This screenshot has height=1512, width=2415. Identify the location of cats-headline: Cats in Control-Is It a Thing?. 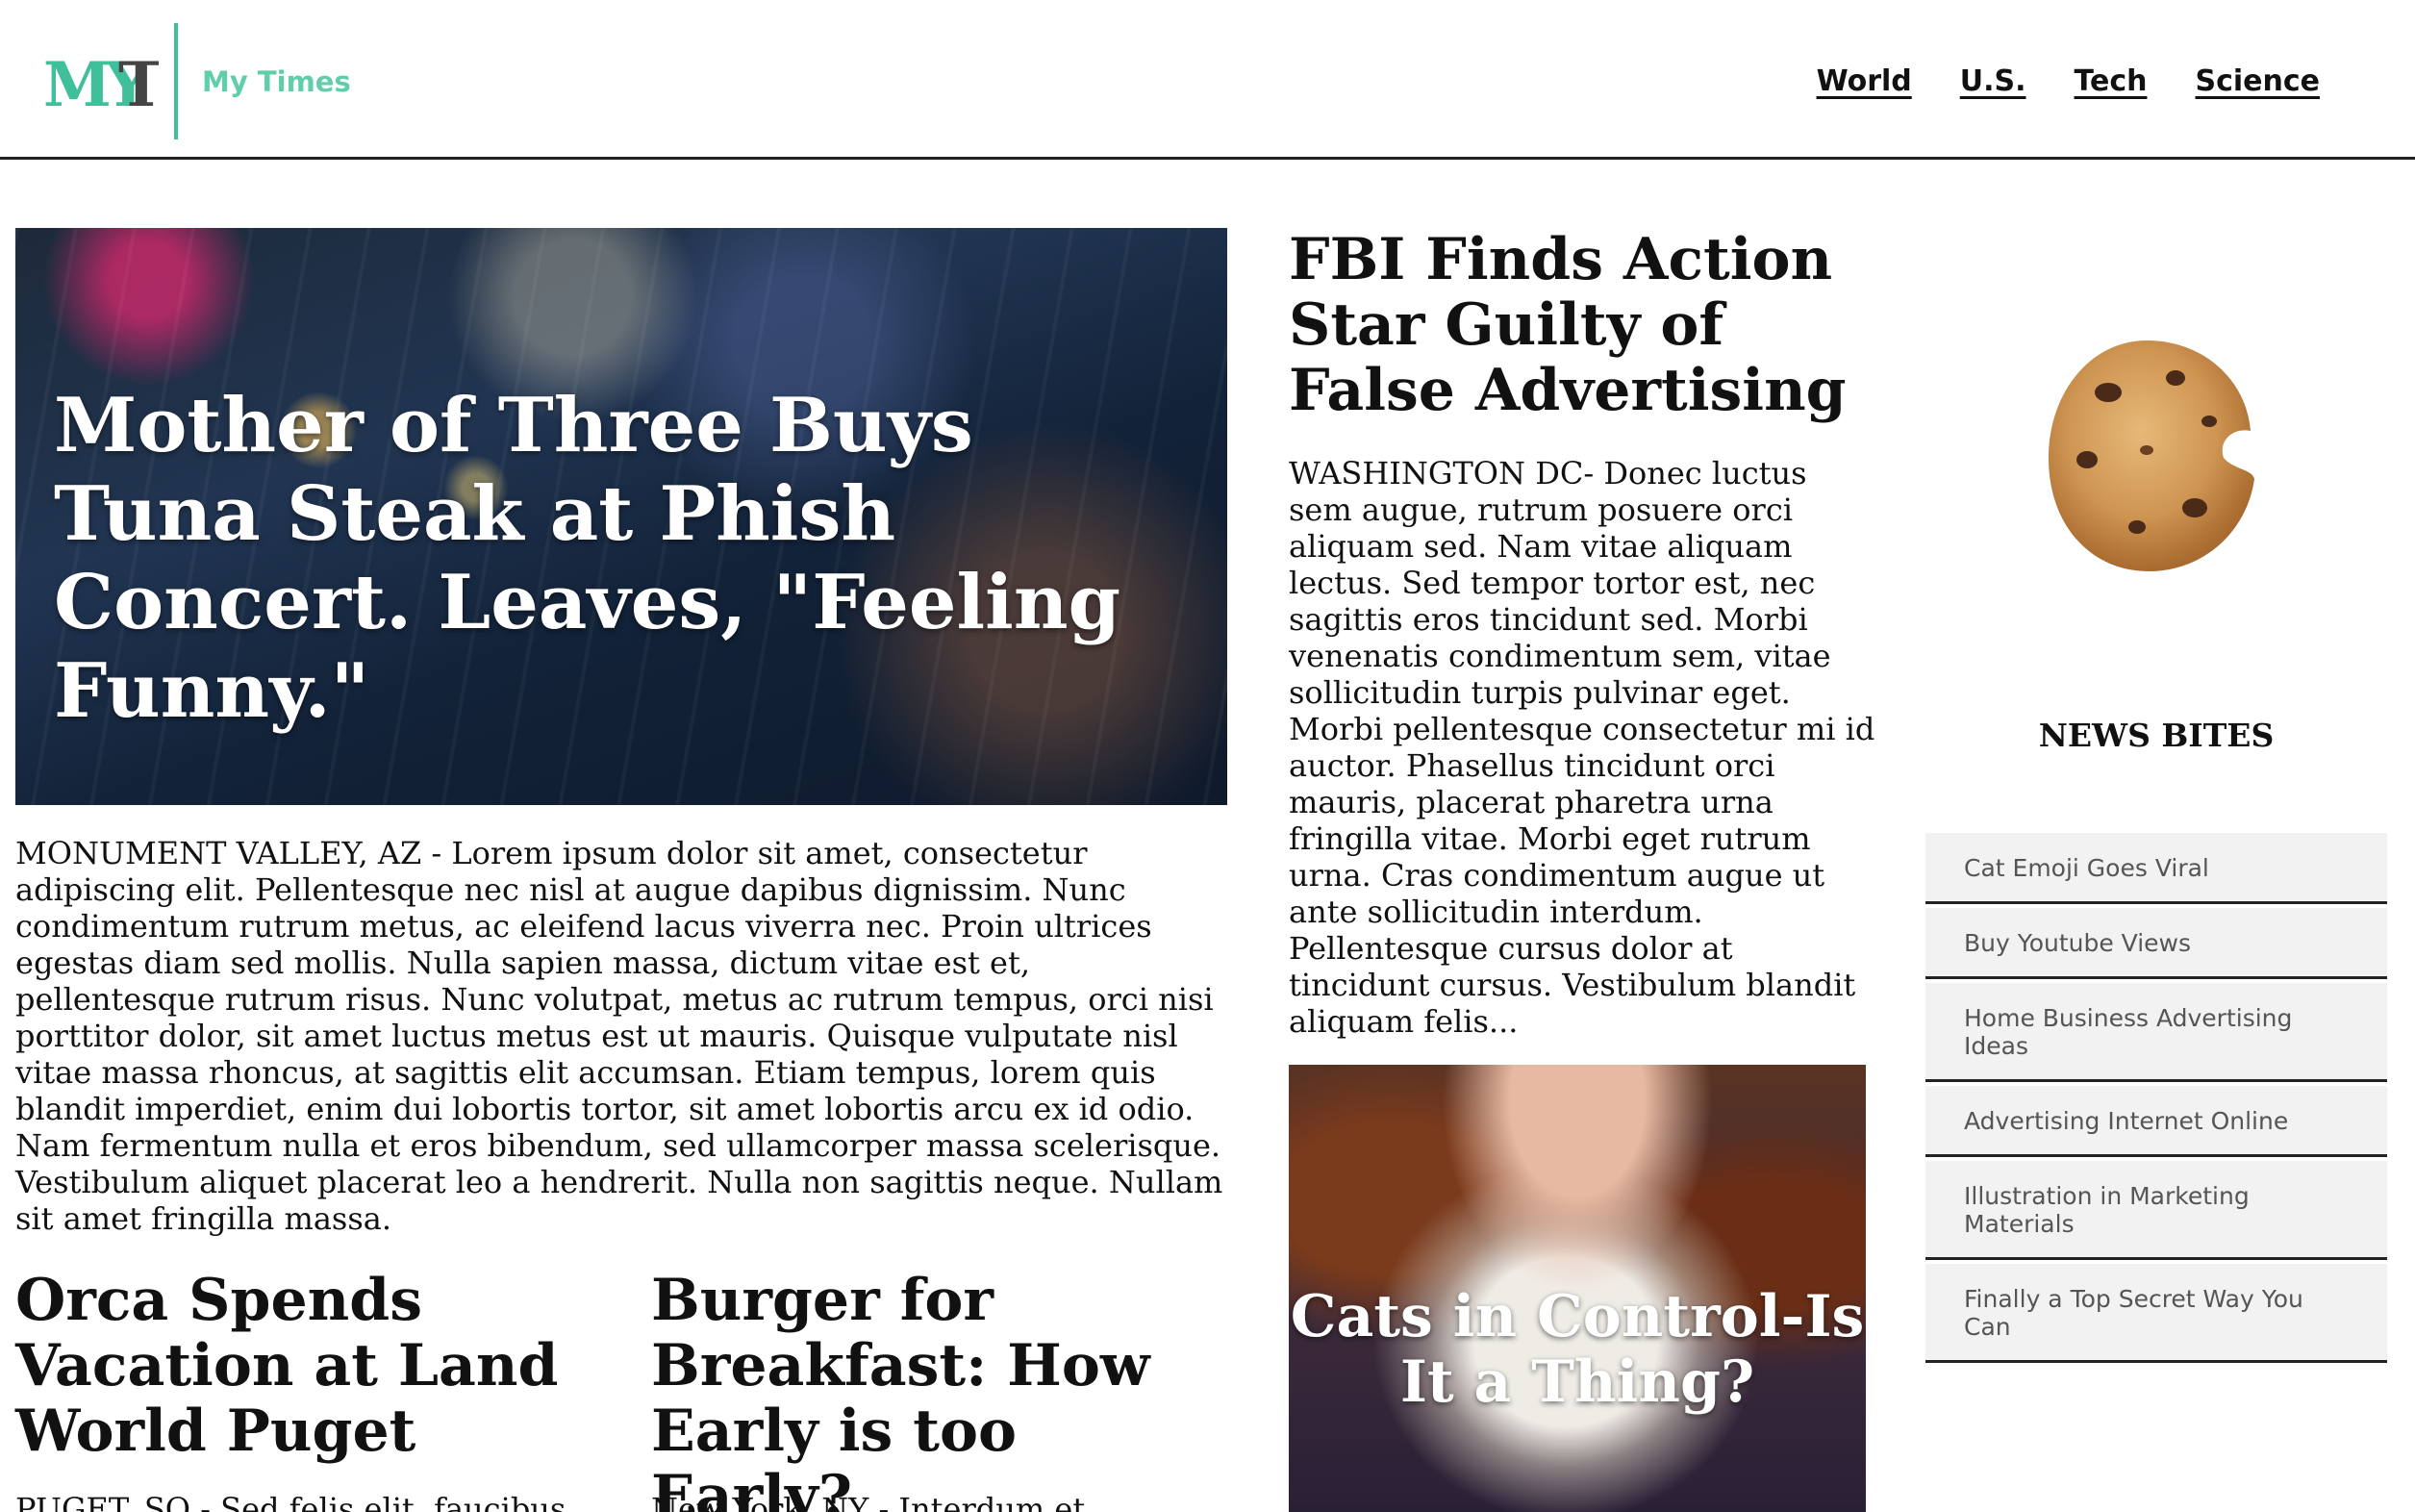
(1577, 1350).